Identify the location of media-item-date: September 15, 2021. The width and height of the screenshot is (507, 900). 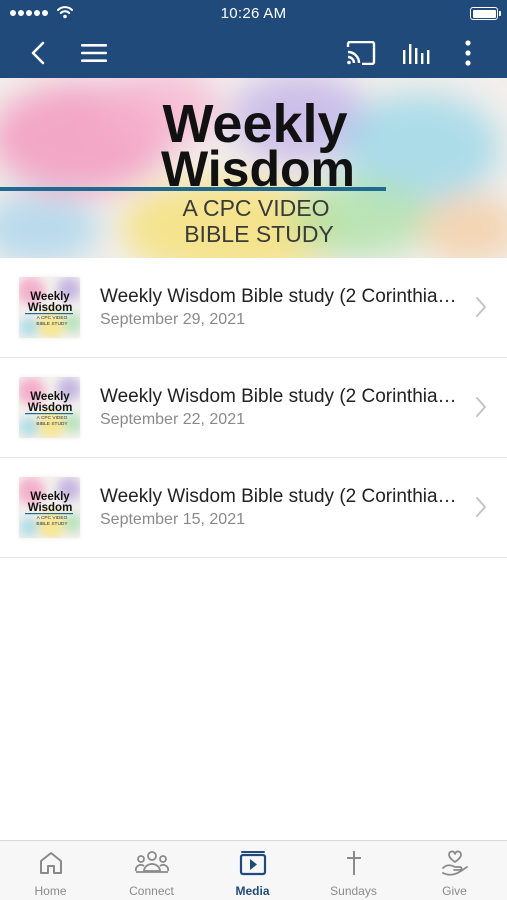
(172, 519).